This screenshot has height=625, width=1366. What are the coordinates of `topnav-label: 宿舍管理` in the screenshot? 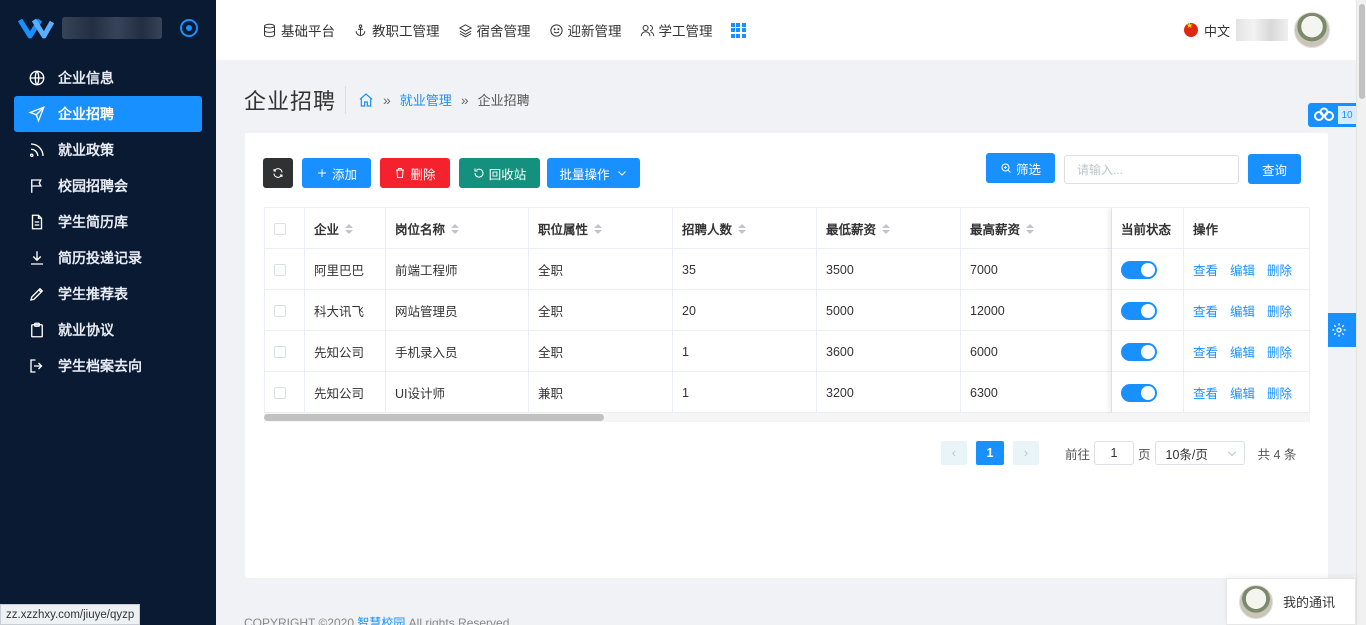 It's located at (503, 31).